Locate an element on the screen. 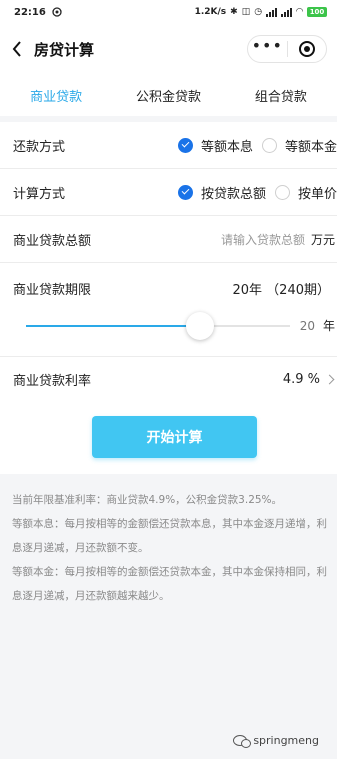 The height and width of the screenshot is (759, 337). tab-provident-fund-loan: 公积金贷款 is located at coordinates (168, 95).